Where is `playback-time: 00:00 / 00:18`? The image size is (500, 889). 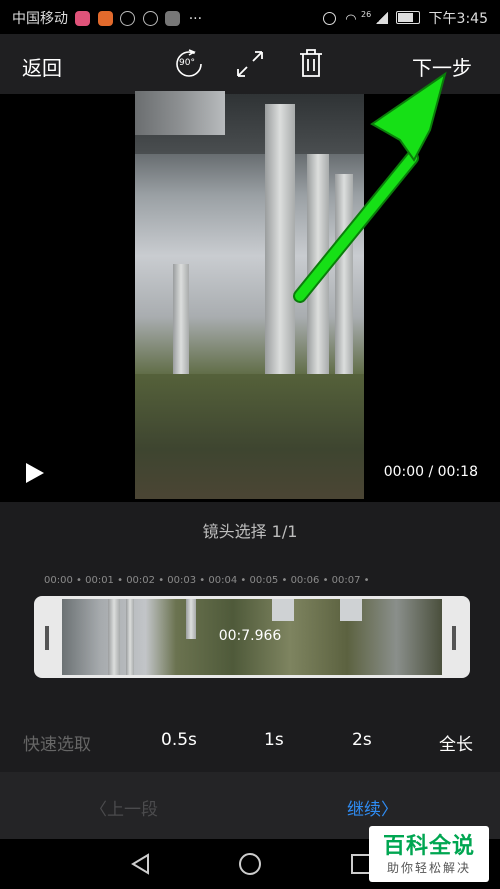 playback-time: 00:00 / 00:18 is located at coordinates (430, 472).